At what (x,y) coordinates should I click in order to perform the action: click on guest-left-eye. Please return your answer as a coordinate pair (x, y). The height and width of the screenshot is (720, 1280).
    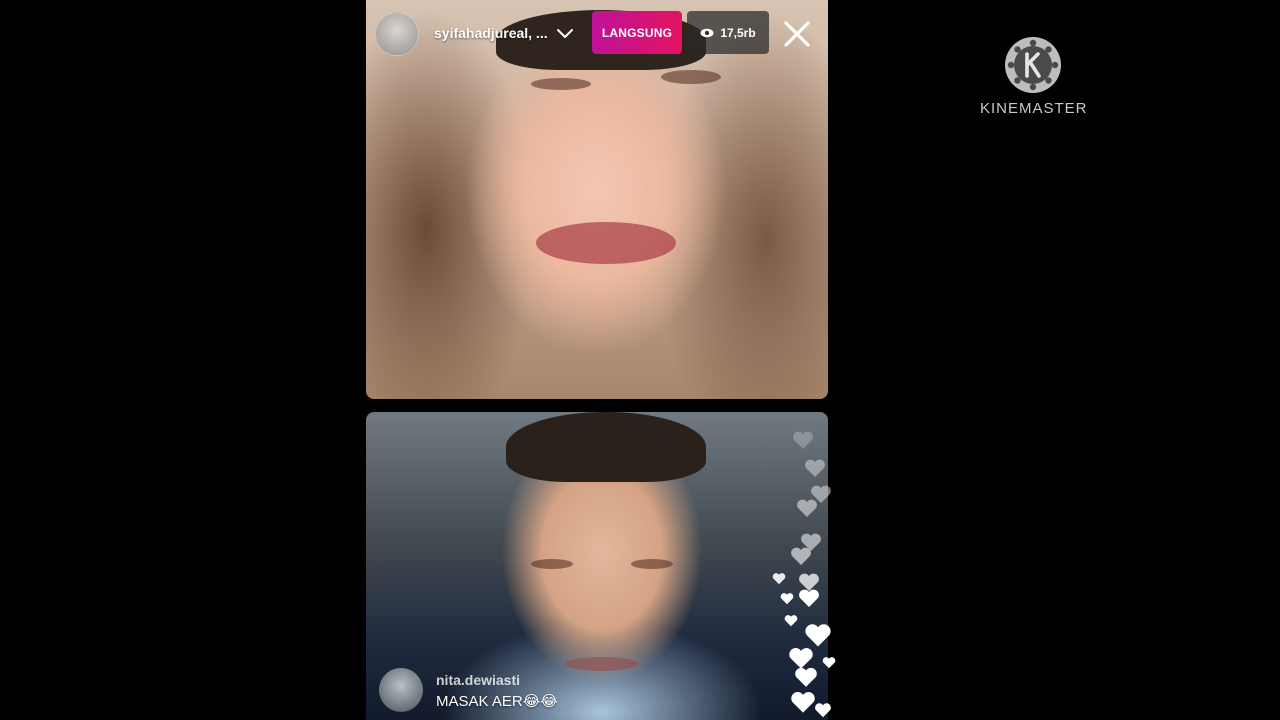
    Looking at the image, I should click on (552, 564).